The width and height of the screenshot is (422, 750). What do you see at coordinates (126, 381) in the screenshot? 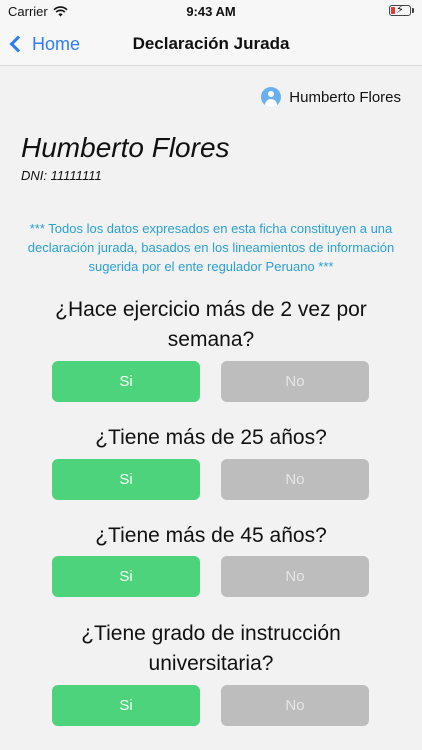
I see `exercise-yes-button: Si` at bounding box center [126, 381].